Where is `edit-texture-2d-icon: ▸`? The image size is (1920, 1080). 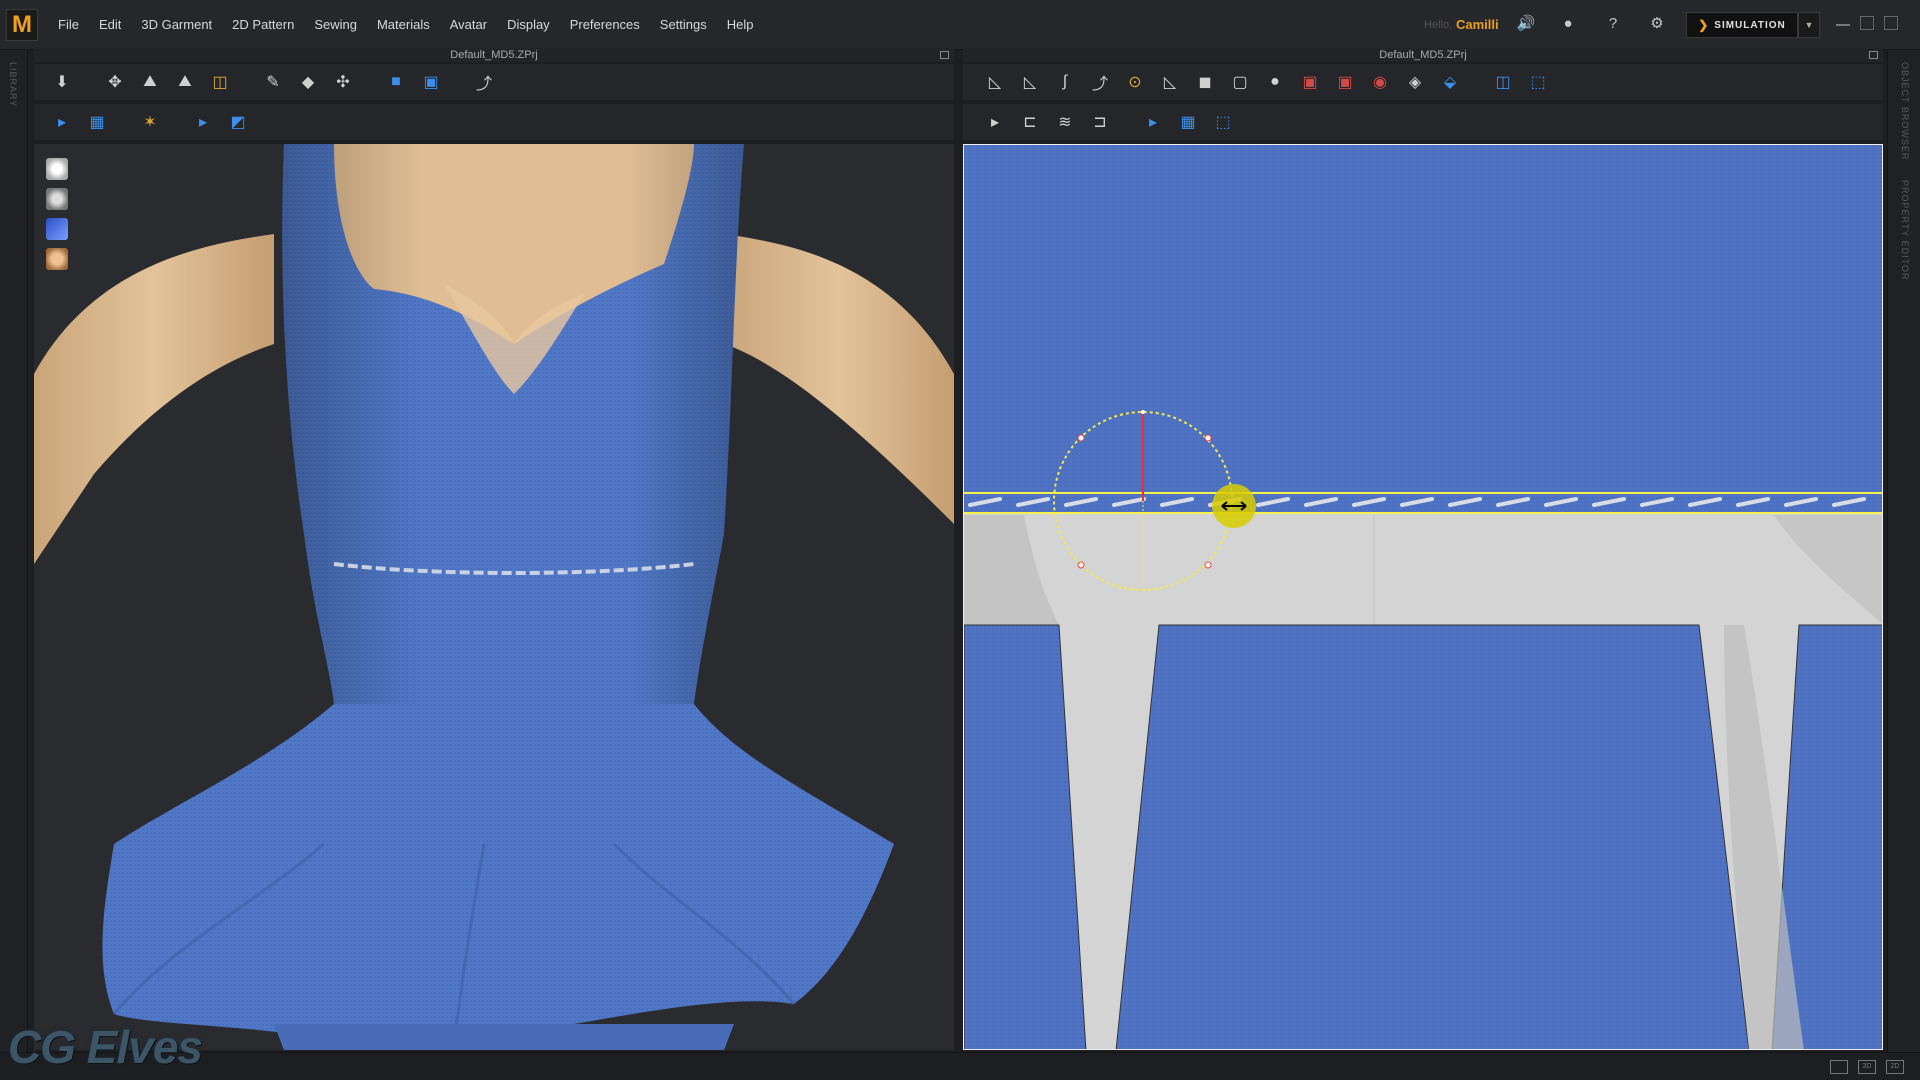
edit-texture-2d-icon: ▸ is located at coordinates (1153, 122).